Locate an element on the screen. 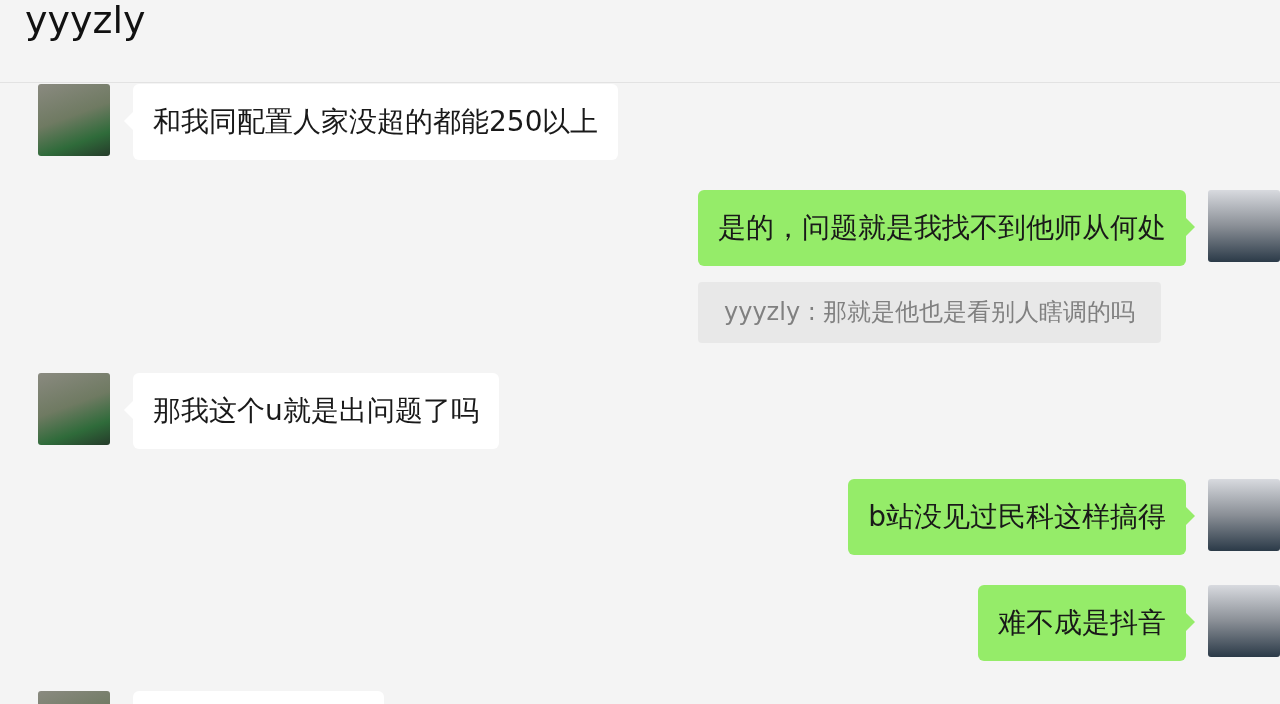 The height and width of the screenshot is (704, 1280). message-bubble: 那我这个u就是出问题了吗 is located at coordinates (316, 411).